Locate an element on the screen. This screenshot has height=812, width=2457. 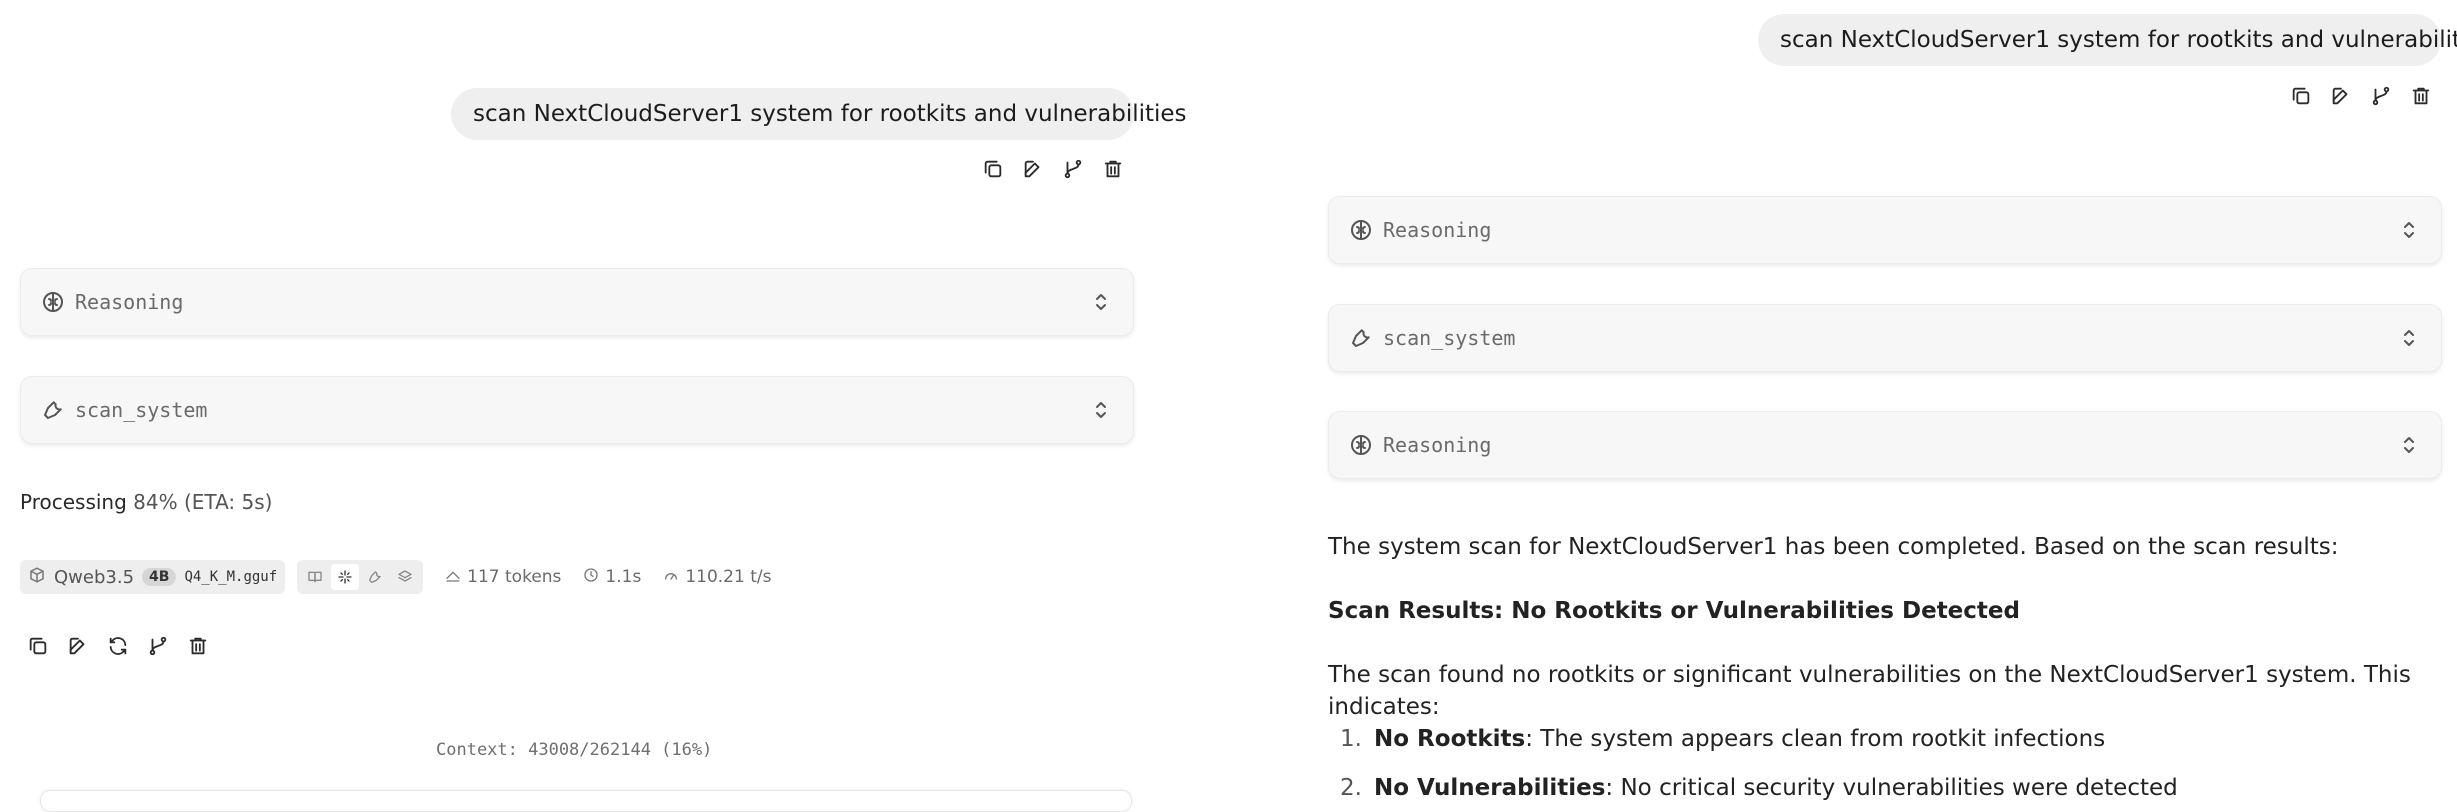
package-icon is located at coordinates (37, 577).